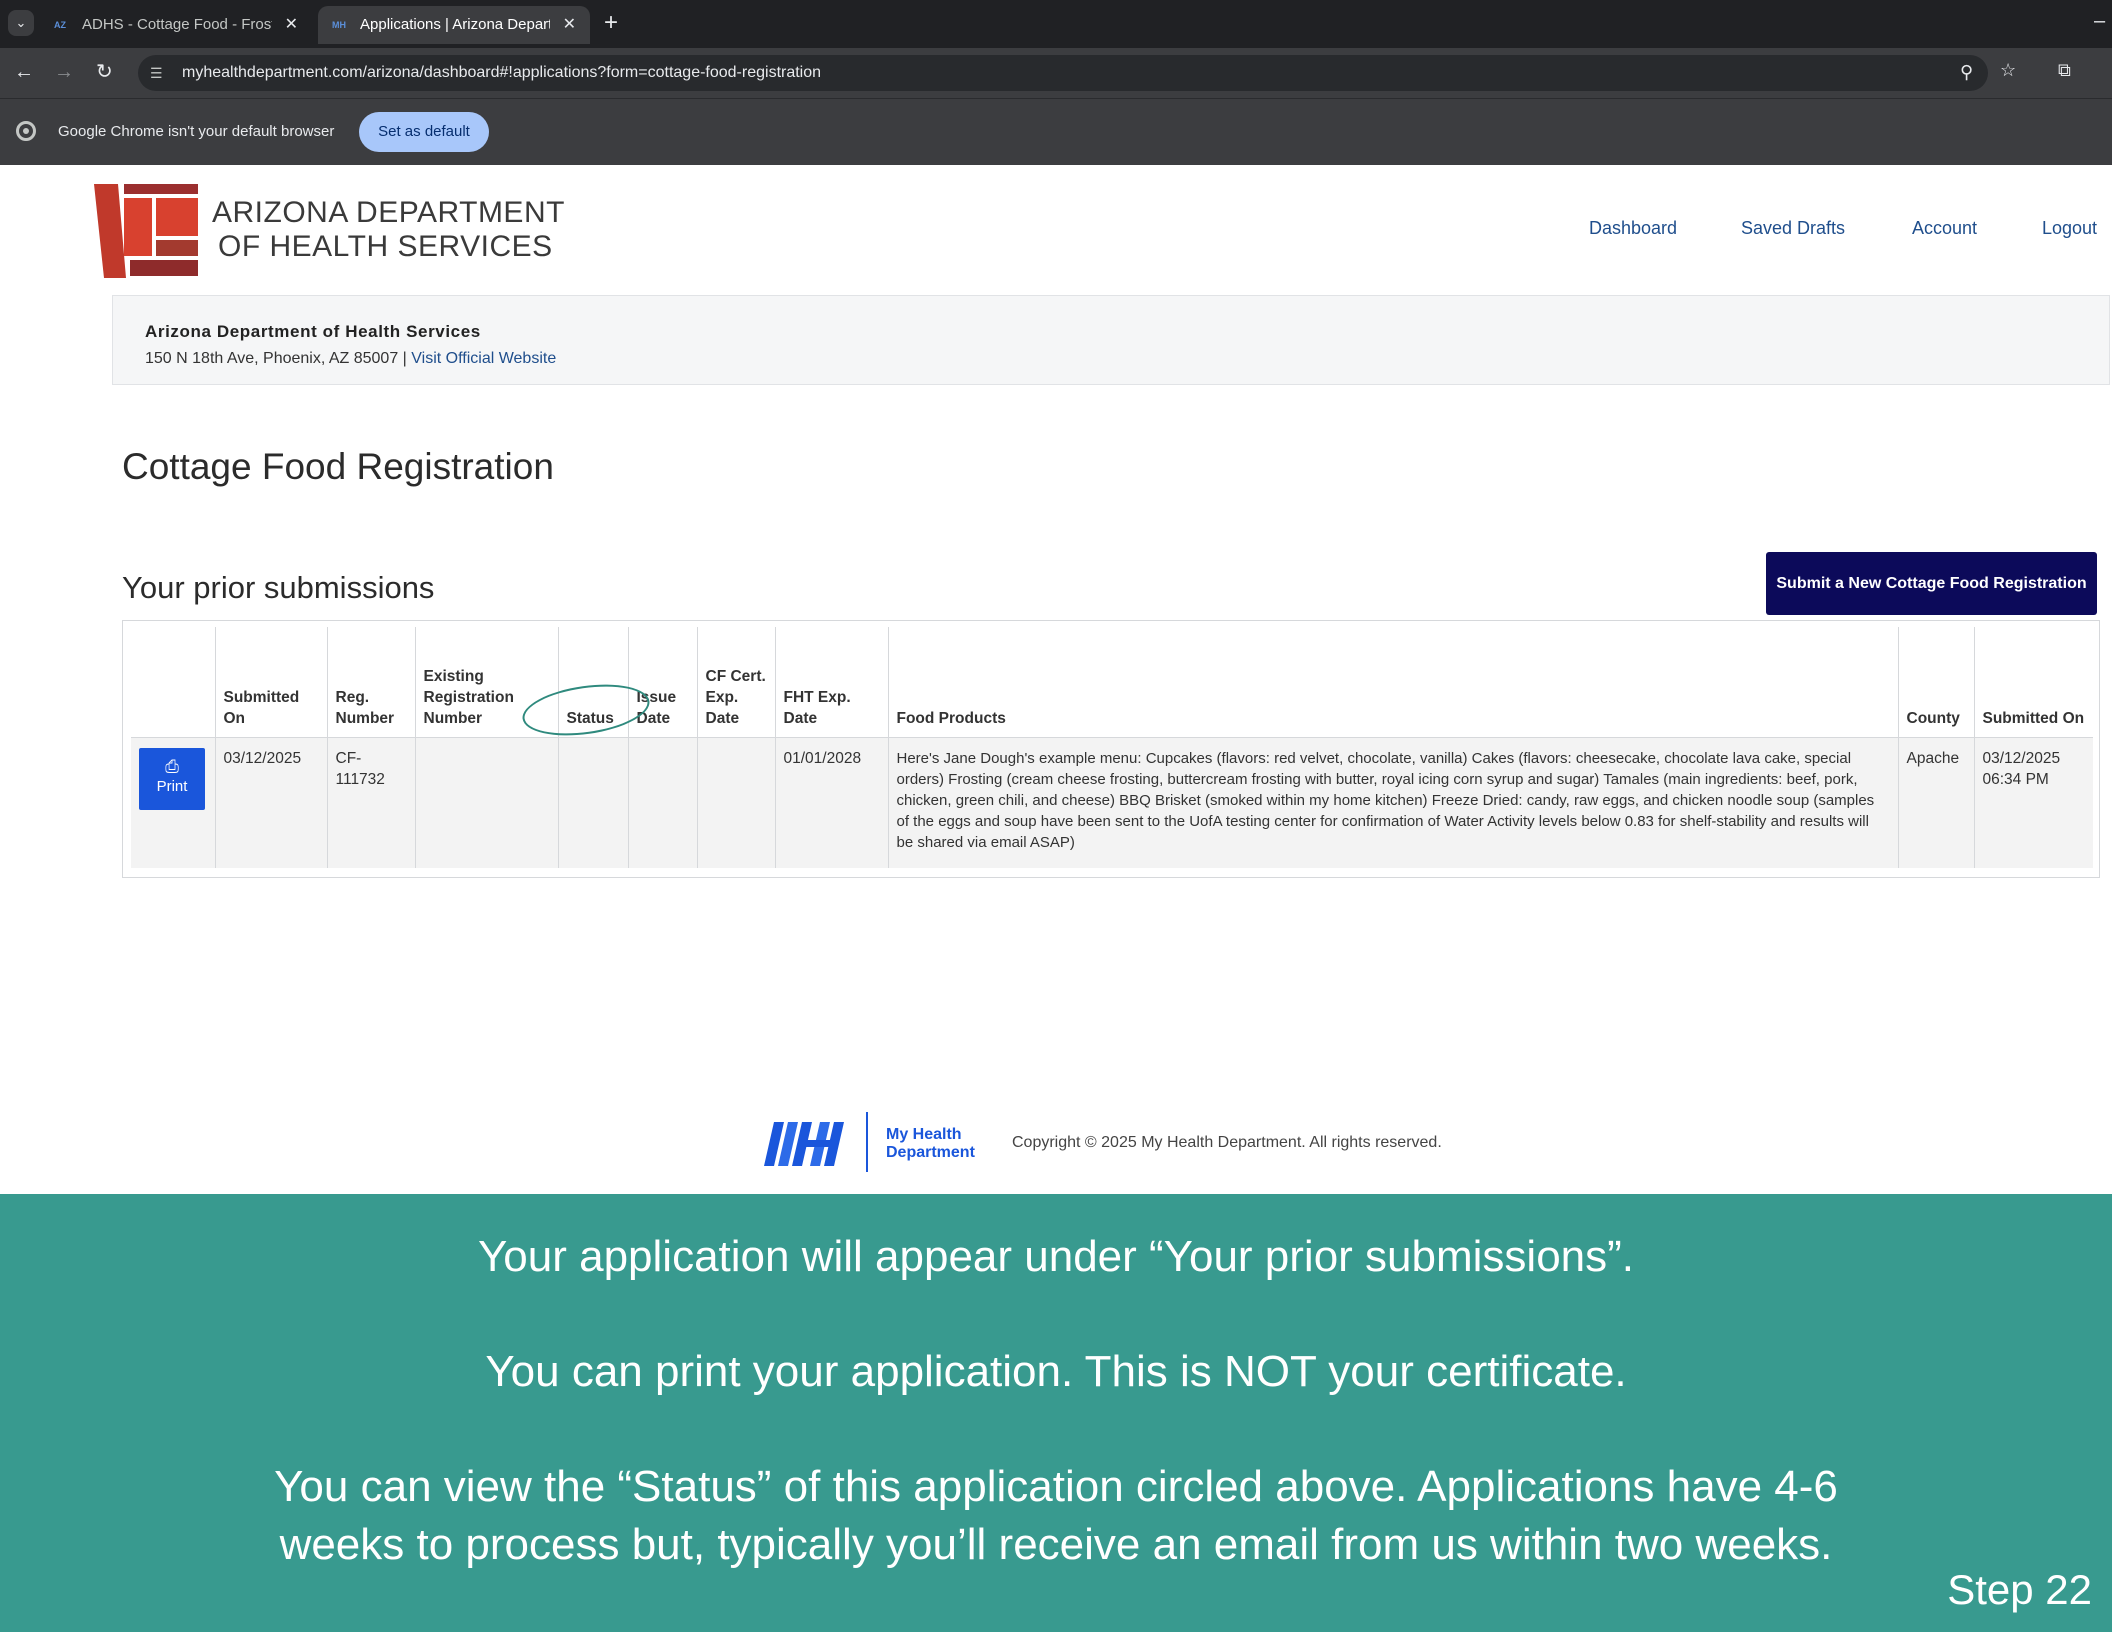 This screenshot has width=2112, height=1632. I want to click on nav-dashboard-link: Dashboard, so click(1633, 228).